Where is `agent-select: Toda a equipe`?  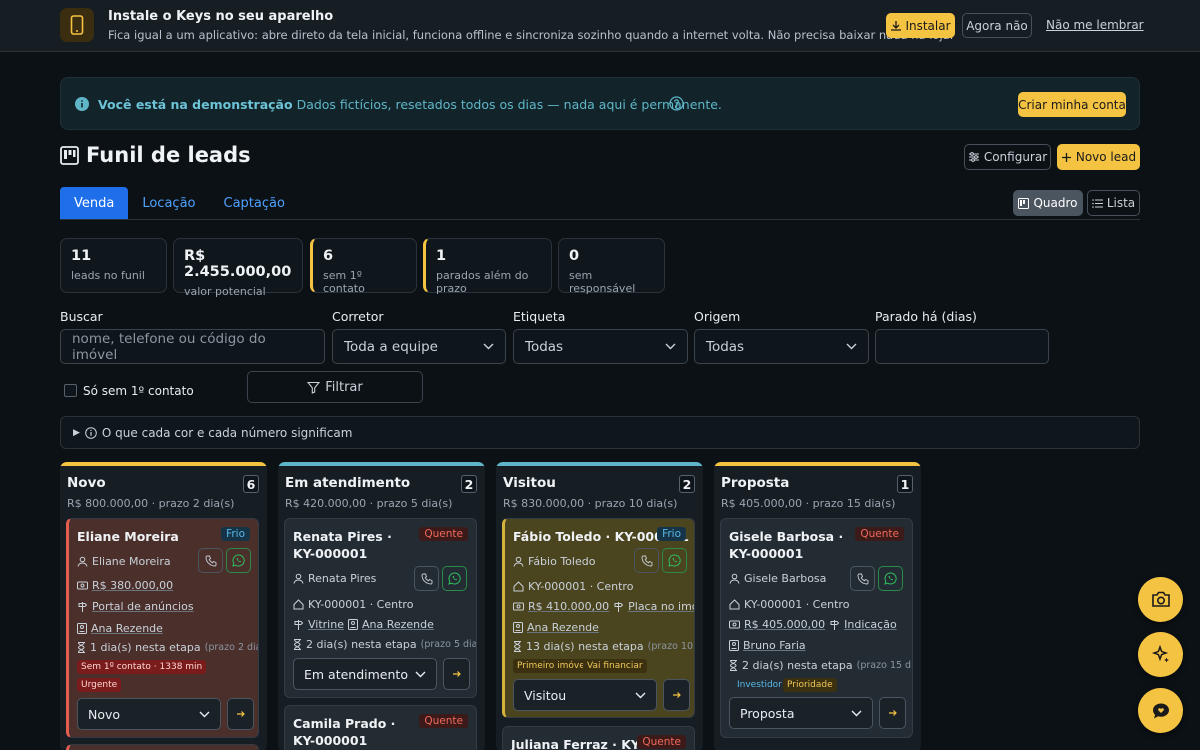 agent-select: Toda a equipe is located at coordinates (419, 346).